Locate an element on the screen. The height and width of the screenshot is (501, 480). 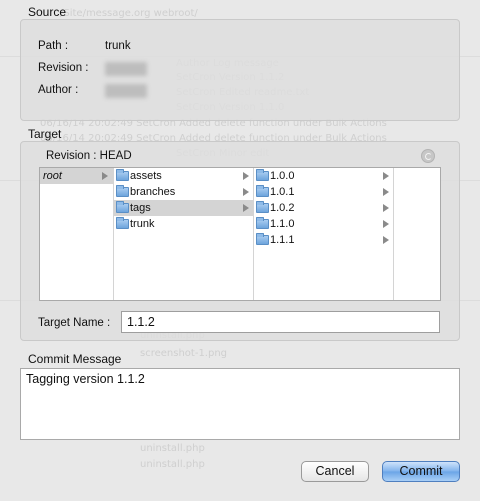
browser-item-label: 1.1.0 is located at coordinates (282, 224).